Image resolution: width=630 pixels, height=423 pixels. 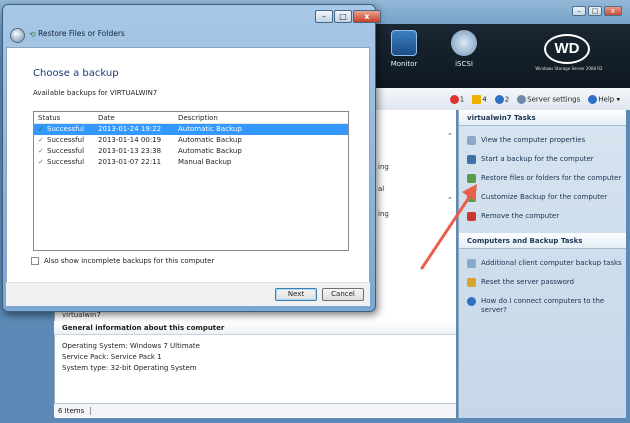 I want to click on task-label: Start a backup for the computer, so click(x=537, y=159).